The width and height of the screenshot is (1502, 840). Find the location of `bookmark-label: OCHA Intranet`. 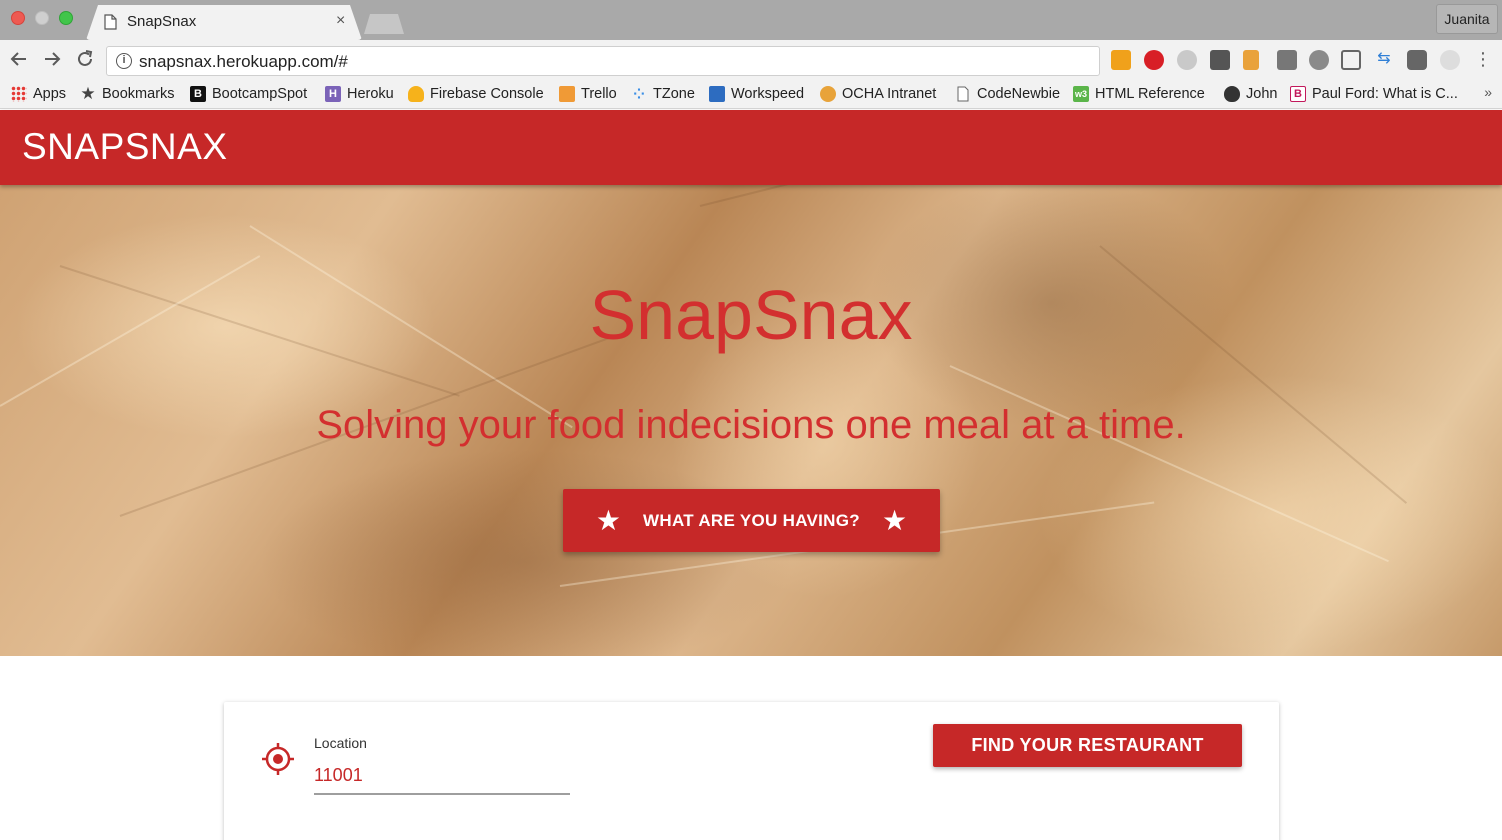

bookmark-label: OCHA Intranet is located at coordinates (889, 94).